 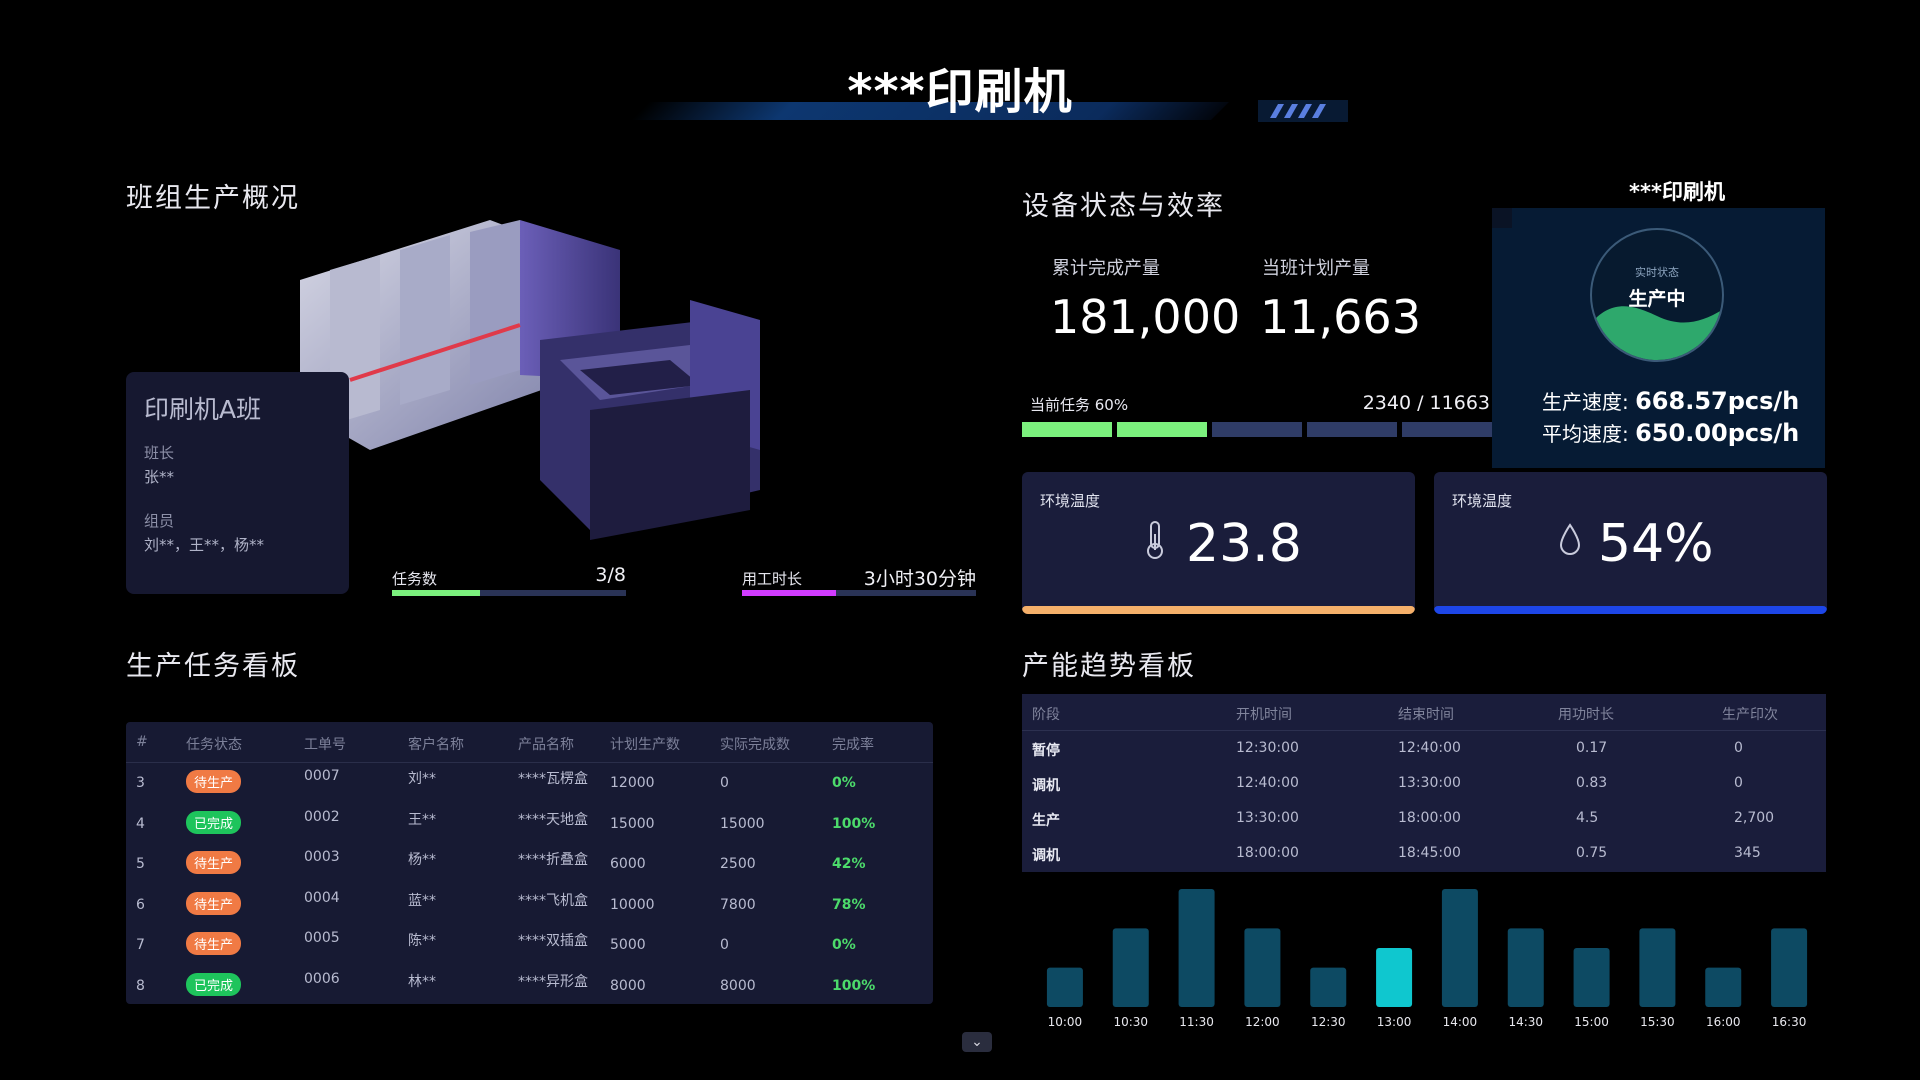 What do you see at coordinates (738, 864) in the screenshot?
I see `actual-quantity: 2500` at bounding box center [738, 864].